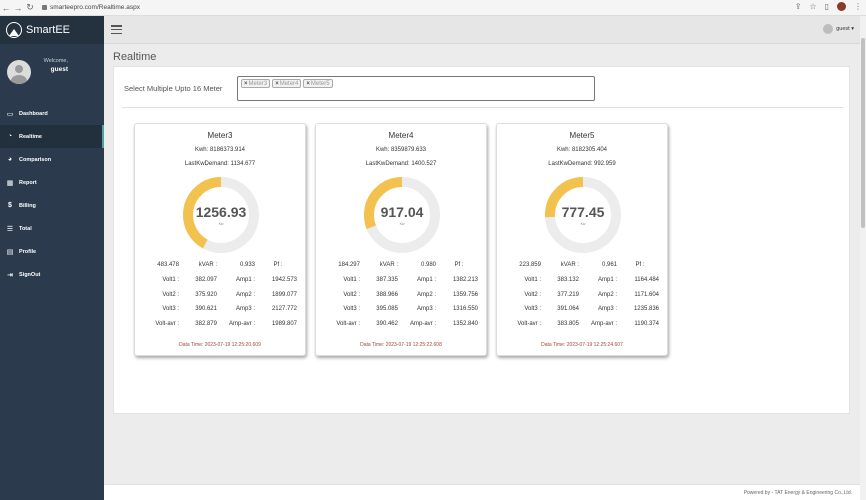 The width and height of the screenshot is (866, 500). I want to click on volt2-value: 375.920, so click(206, 295).